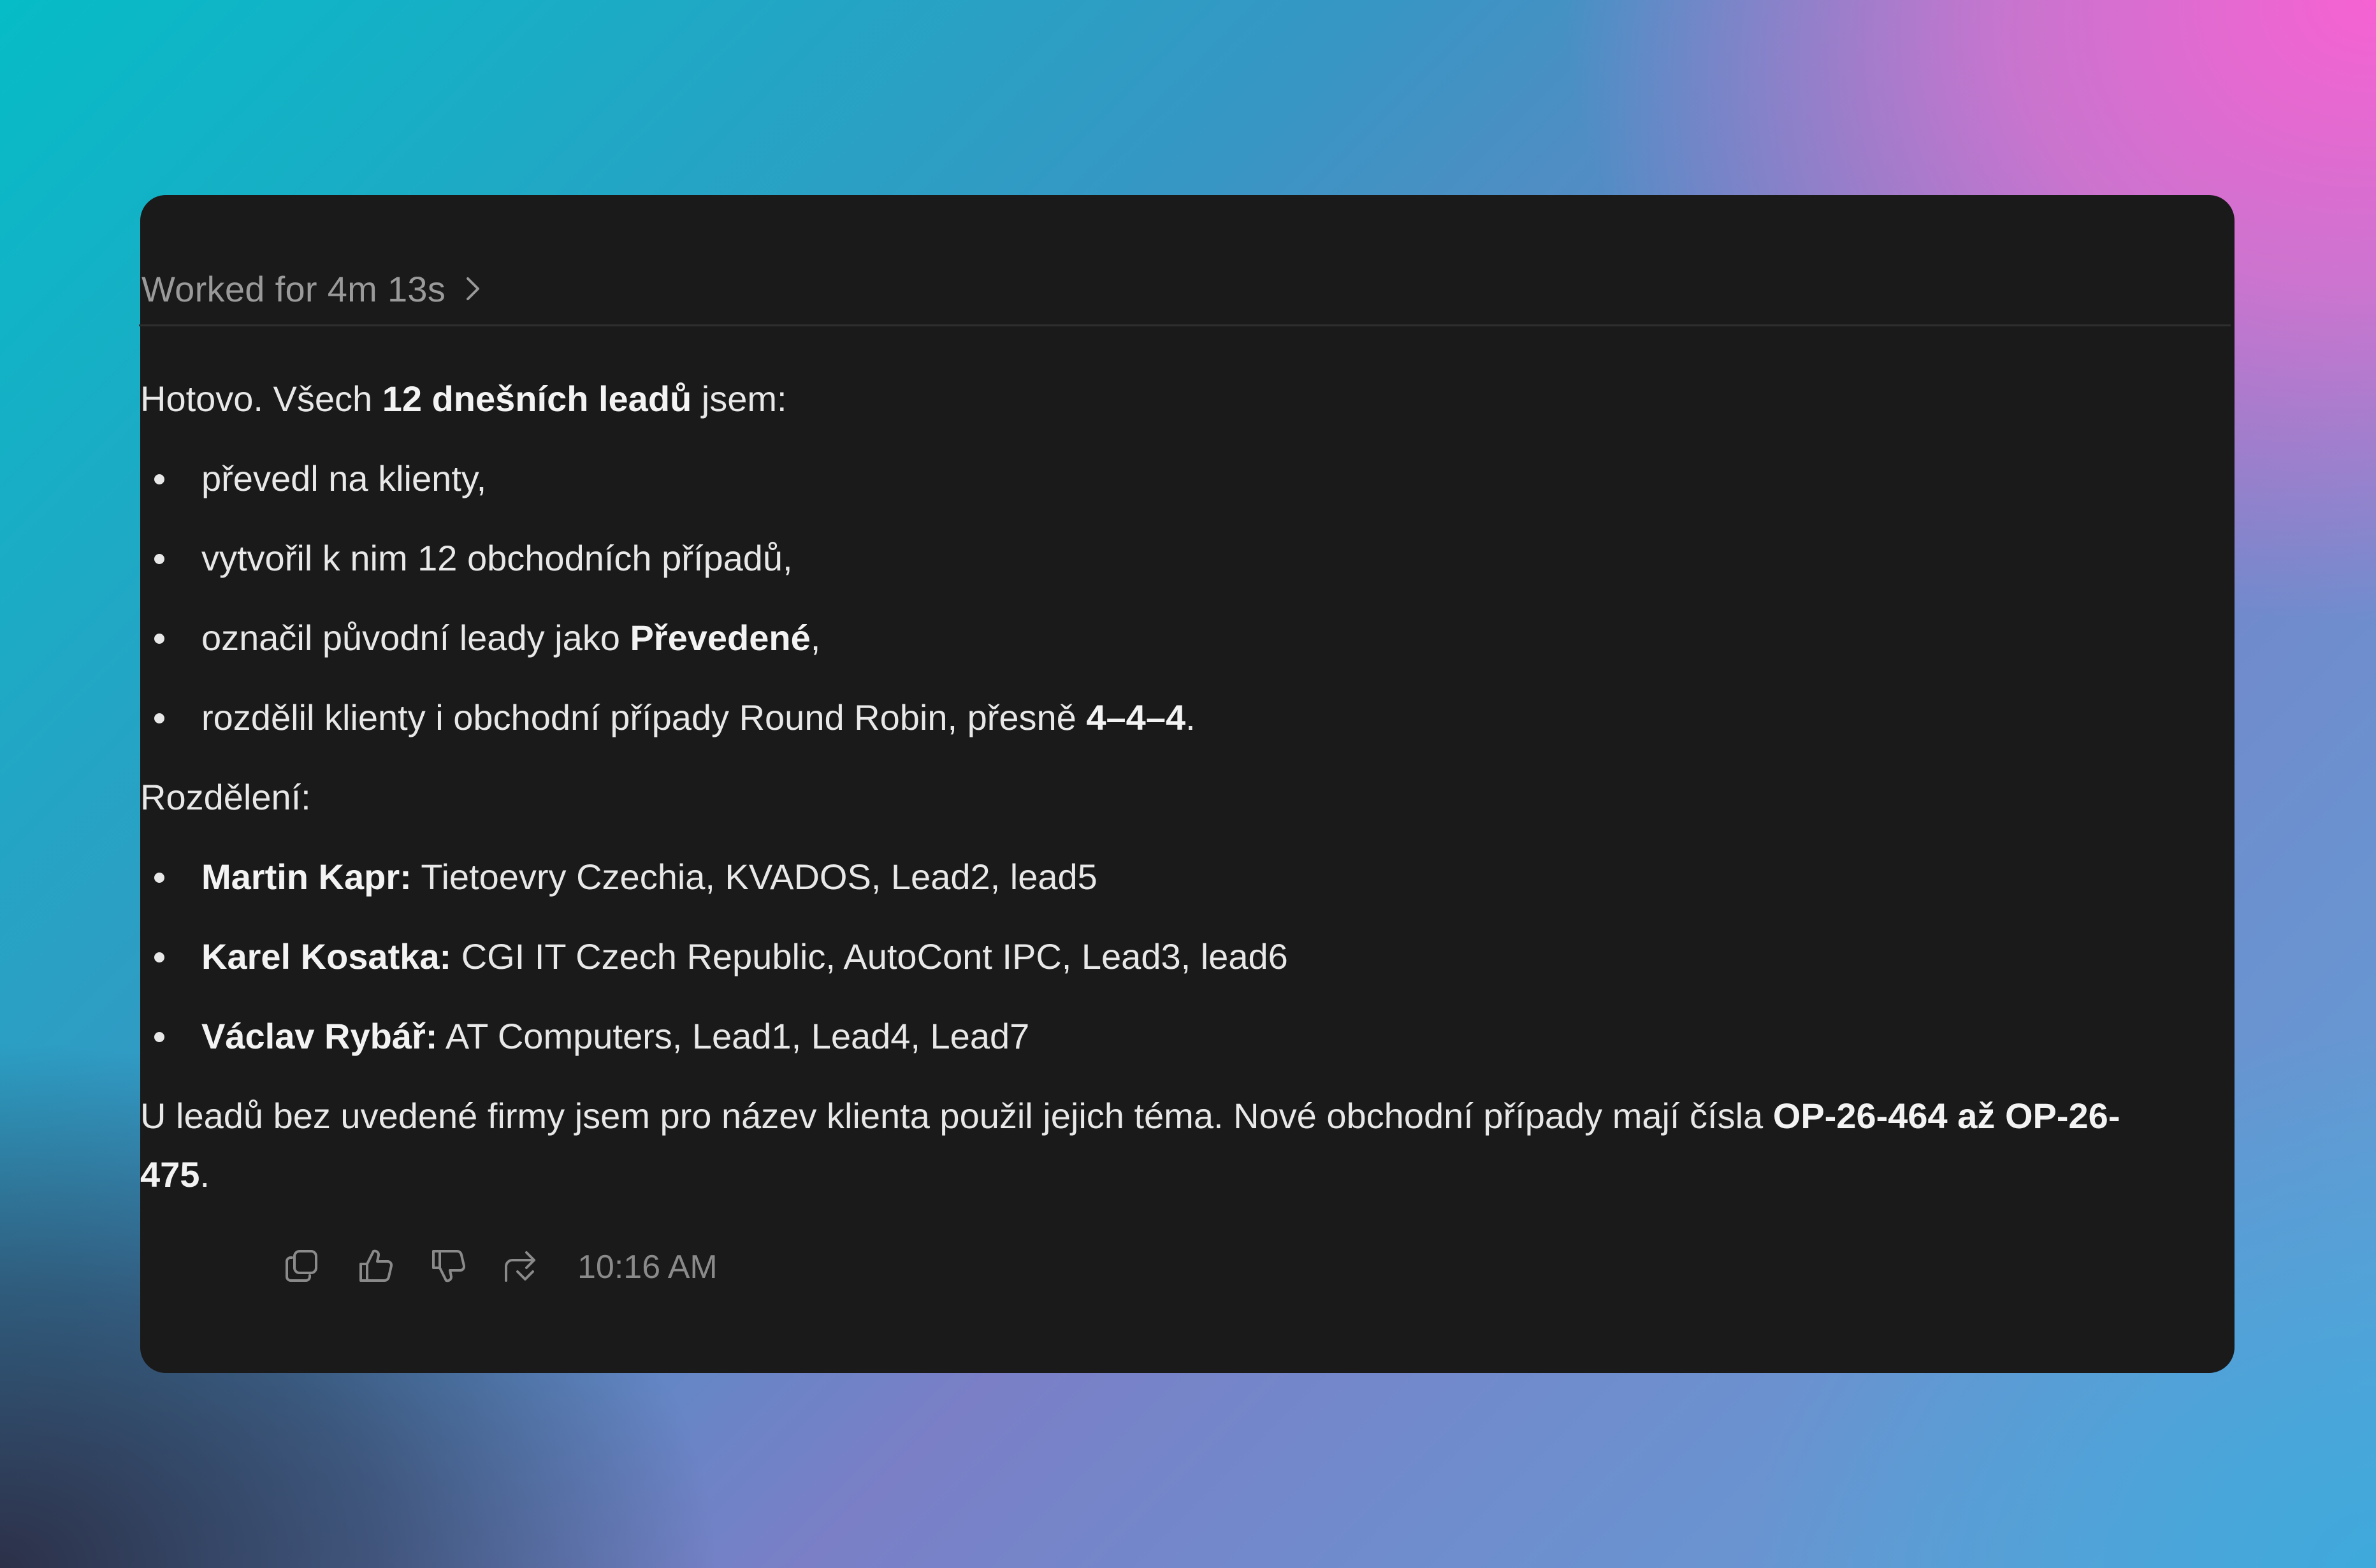 This screenshot has height=1568, width=2376. I want to click on thumbs-up-button, so click(375, 1267).